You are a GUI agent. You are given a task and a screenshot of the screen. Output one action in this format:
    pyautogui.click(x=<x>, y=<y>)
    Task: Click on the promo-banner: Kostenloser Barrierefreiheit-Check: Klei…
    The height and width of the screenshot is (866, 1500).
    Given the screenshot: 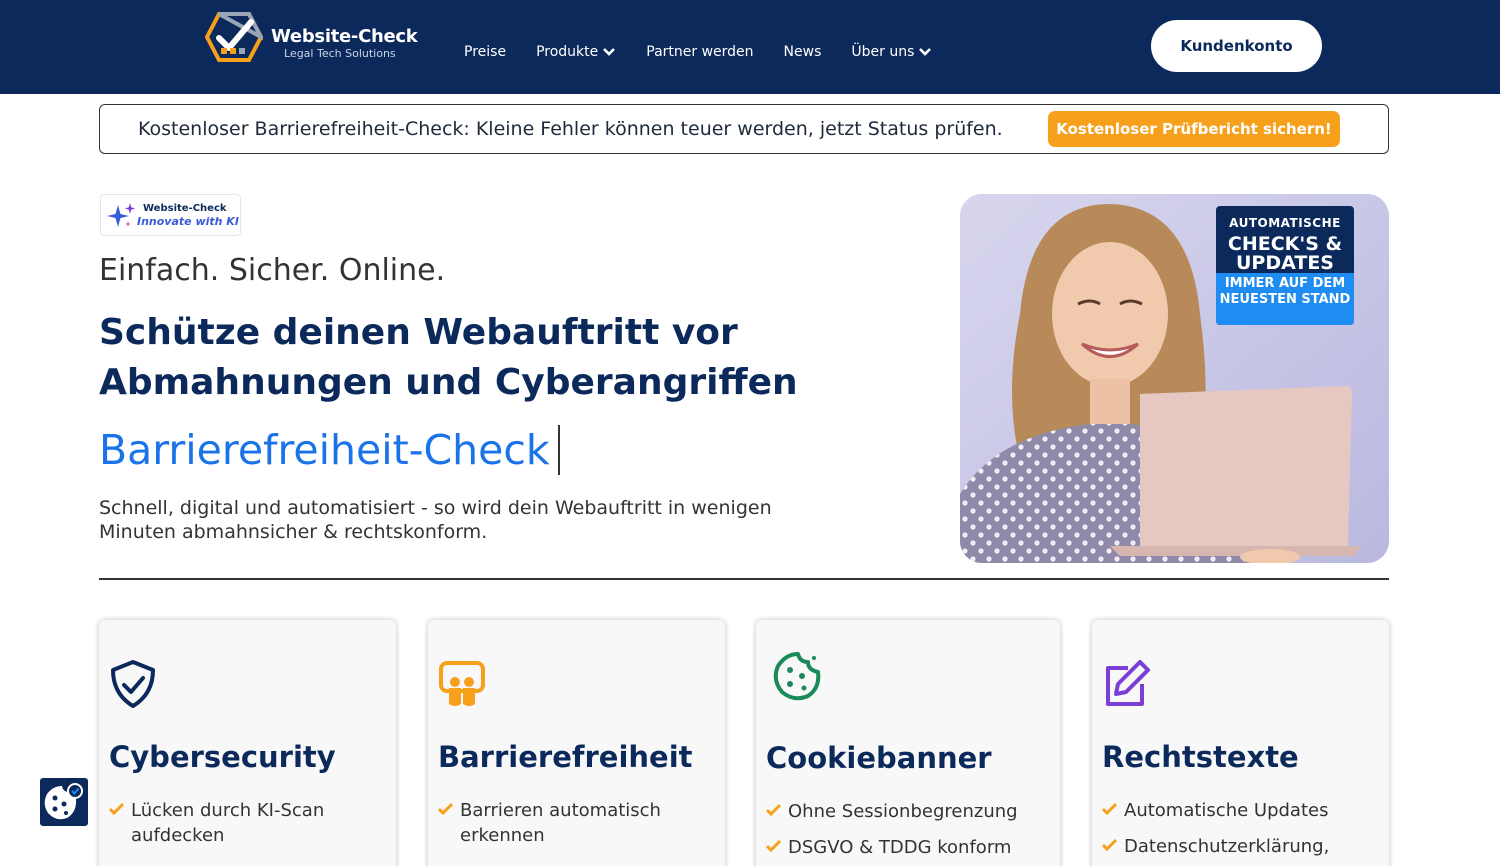 What is the action you would take?
    pyautogui.click(x=744, y=129)
    